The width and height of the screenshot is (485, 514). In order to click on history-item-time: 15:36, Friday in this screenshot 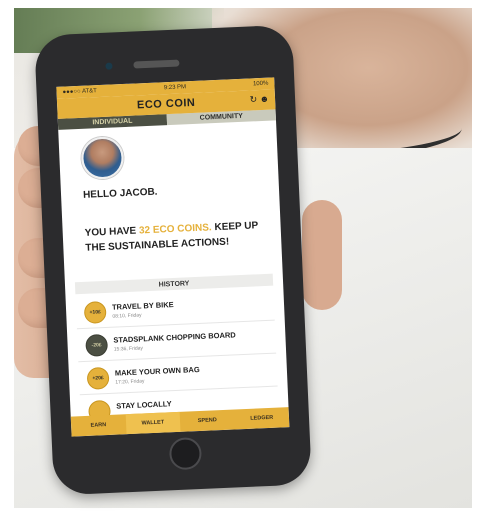, I will do `click(128, 349)`.